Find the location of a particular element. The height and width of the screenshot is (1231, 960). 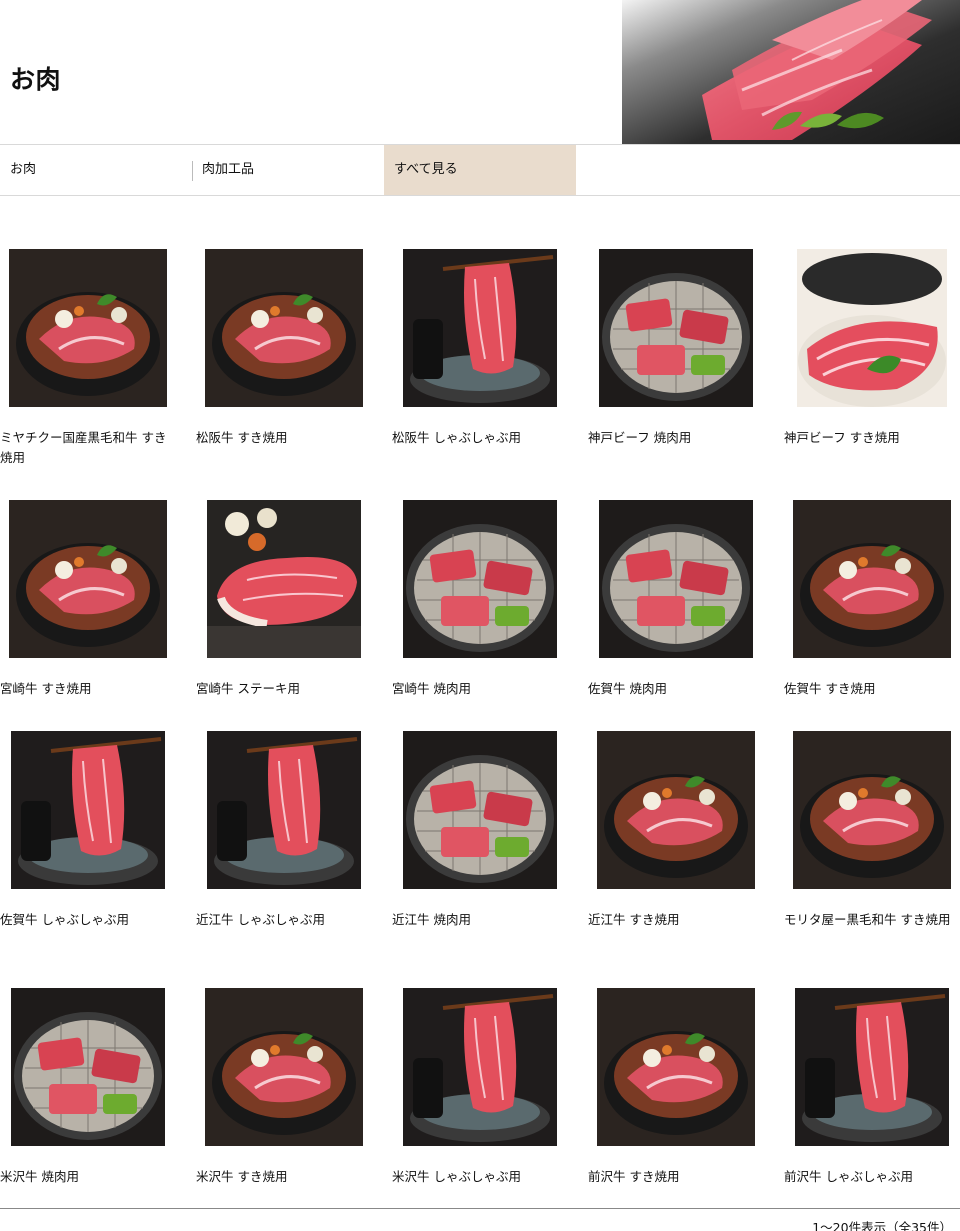

product-name: 佐賀牛 すき焼用 is located at coordinates (870, 689).